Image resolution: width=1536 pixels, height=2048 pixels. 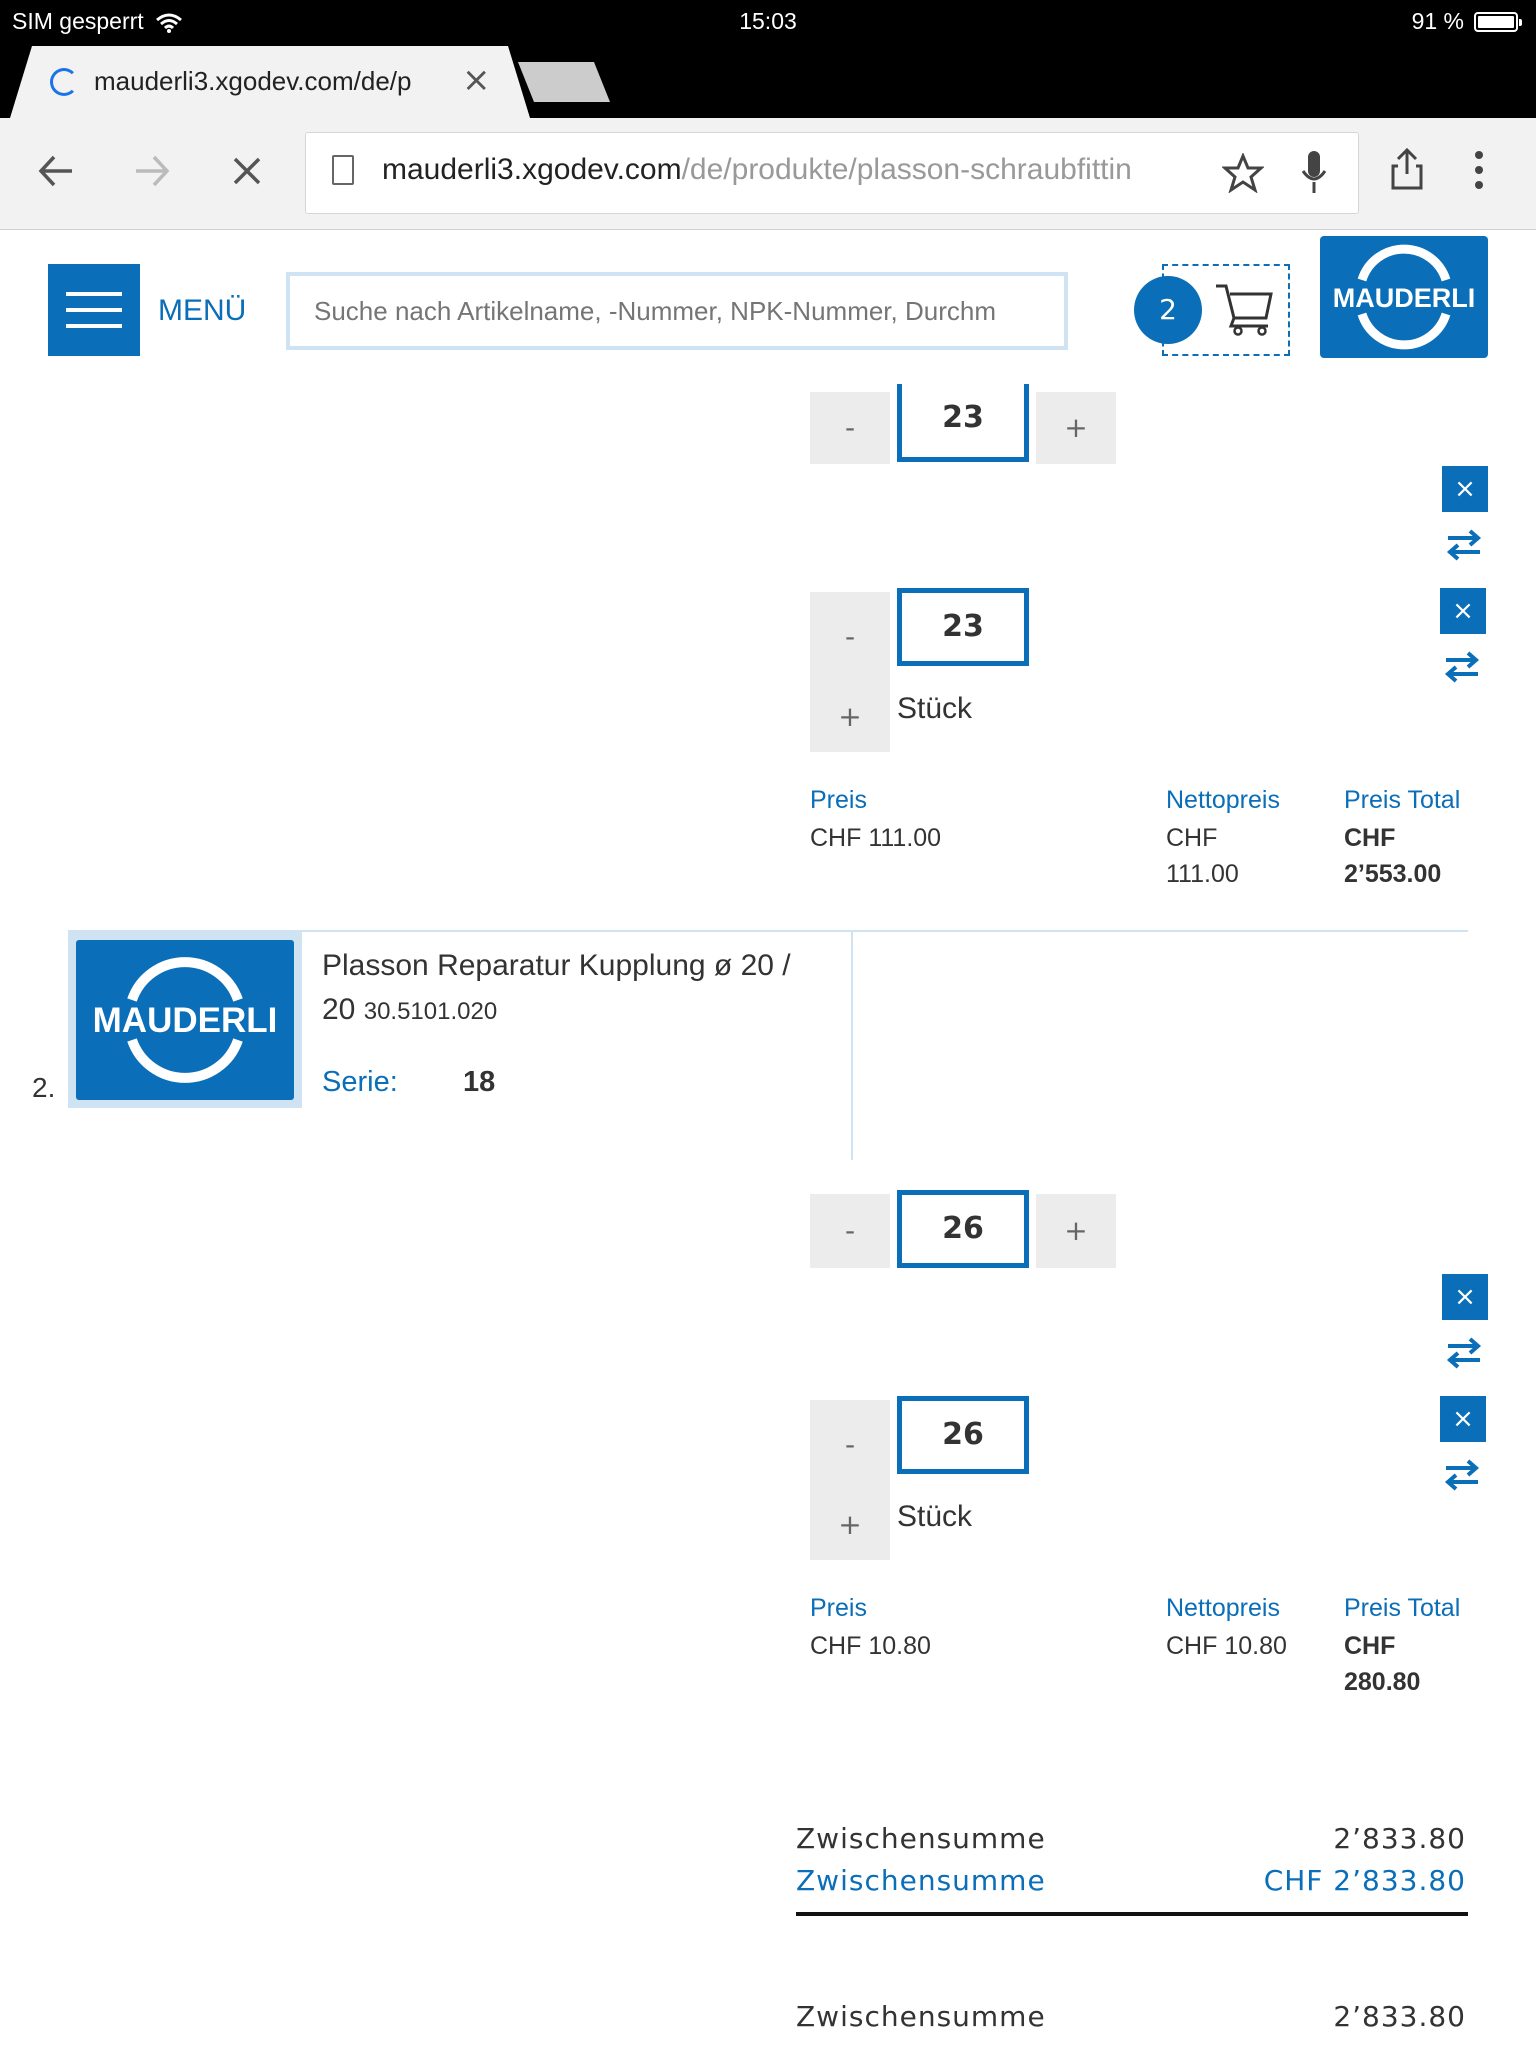 I want to click on back-icon, so click(x=56, y=171).